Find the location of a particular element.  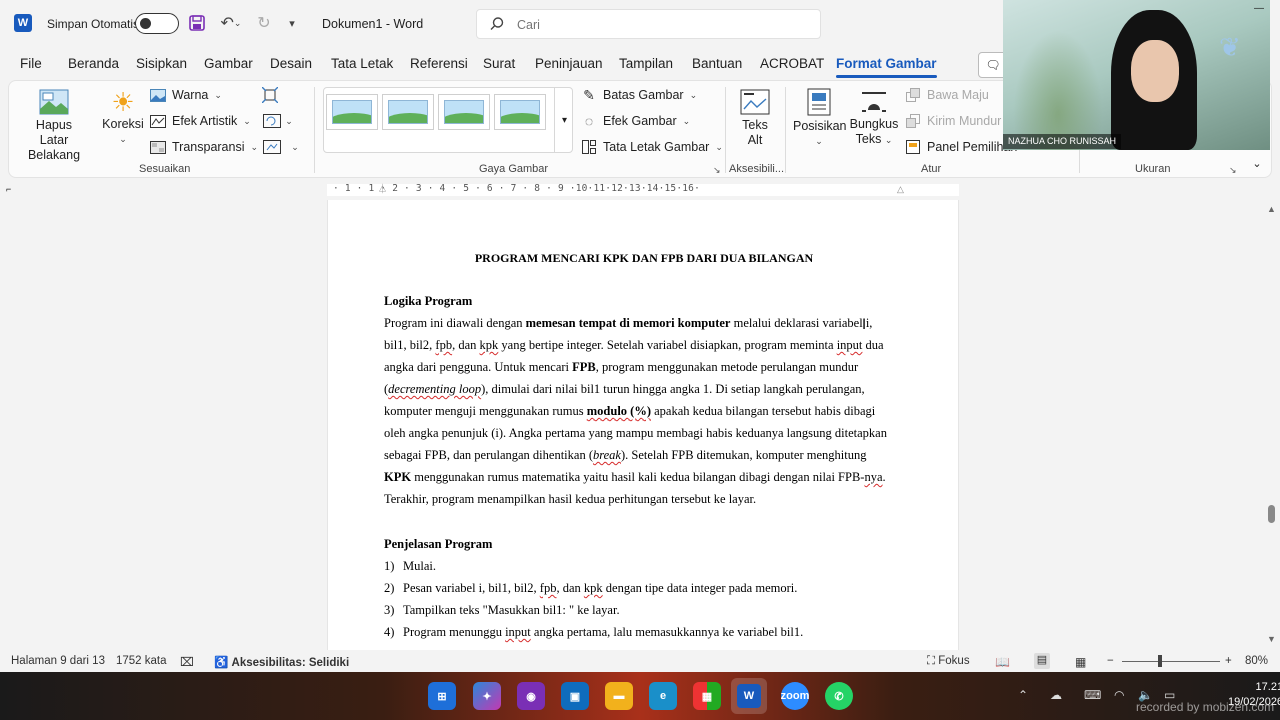

tab-desain: Desain is located at coordinates (291, 63).